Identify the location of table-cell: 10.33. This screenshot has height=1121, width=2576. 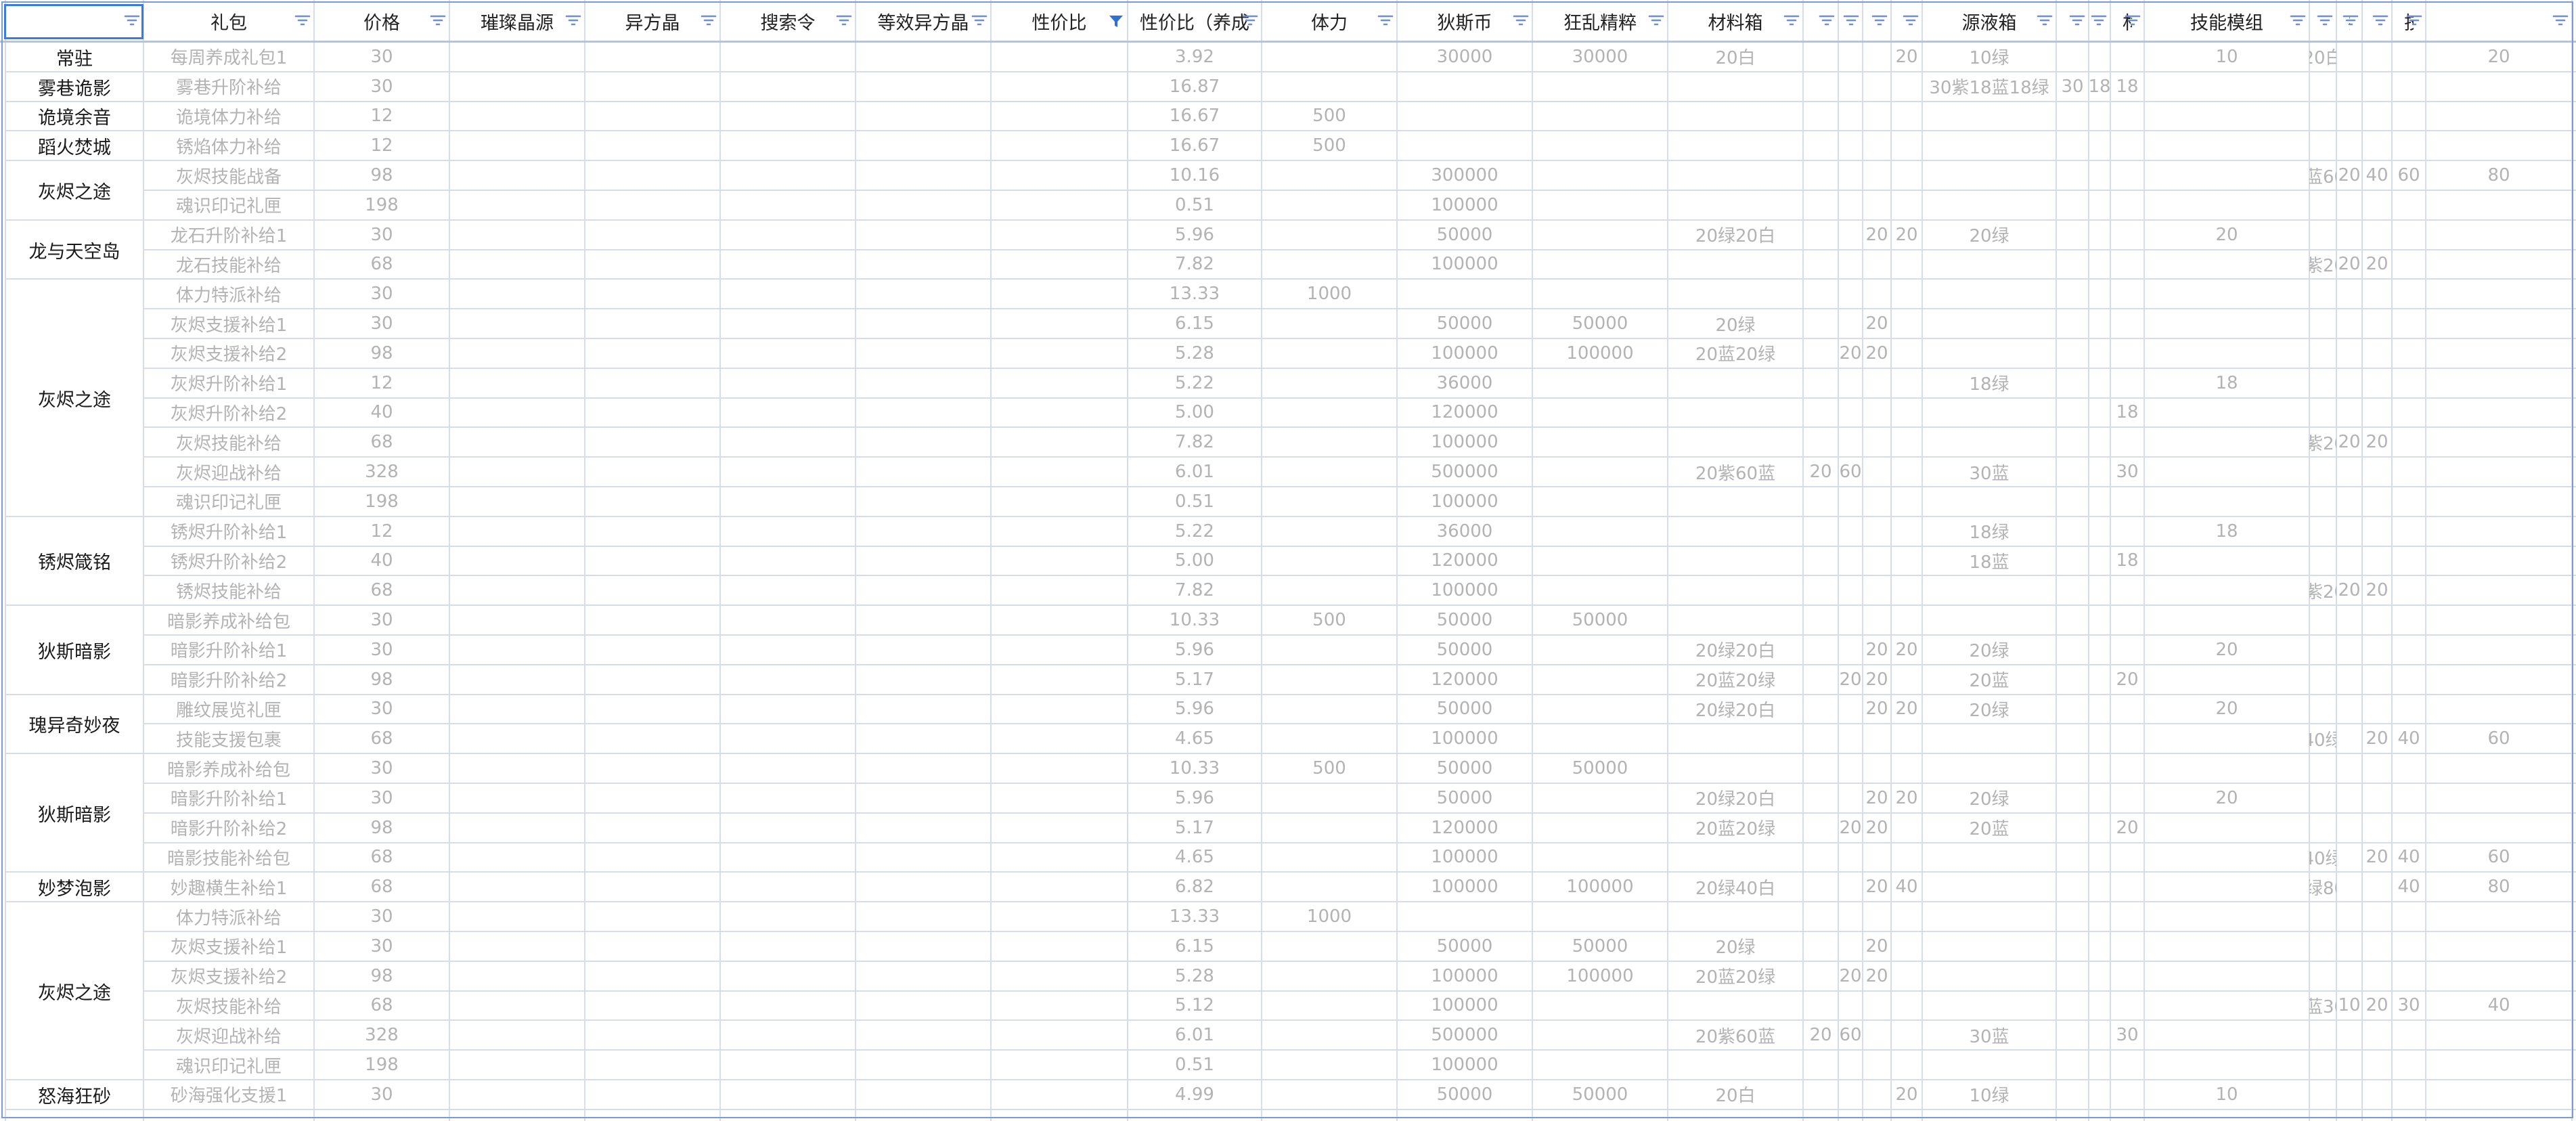
(1195, 768).